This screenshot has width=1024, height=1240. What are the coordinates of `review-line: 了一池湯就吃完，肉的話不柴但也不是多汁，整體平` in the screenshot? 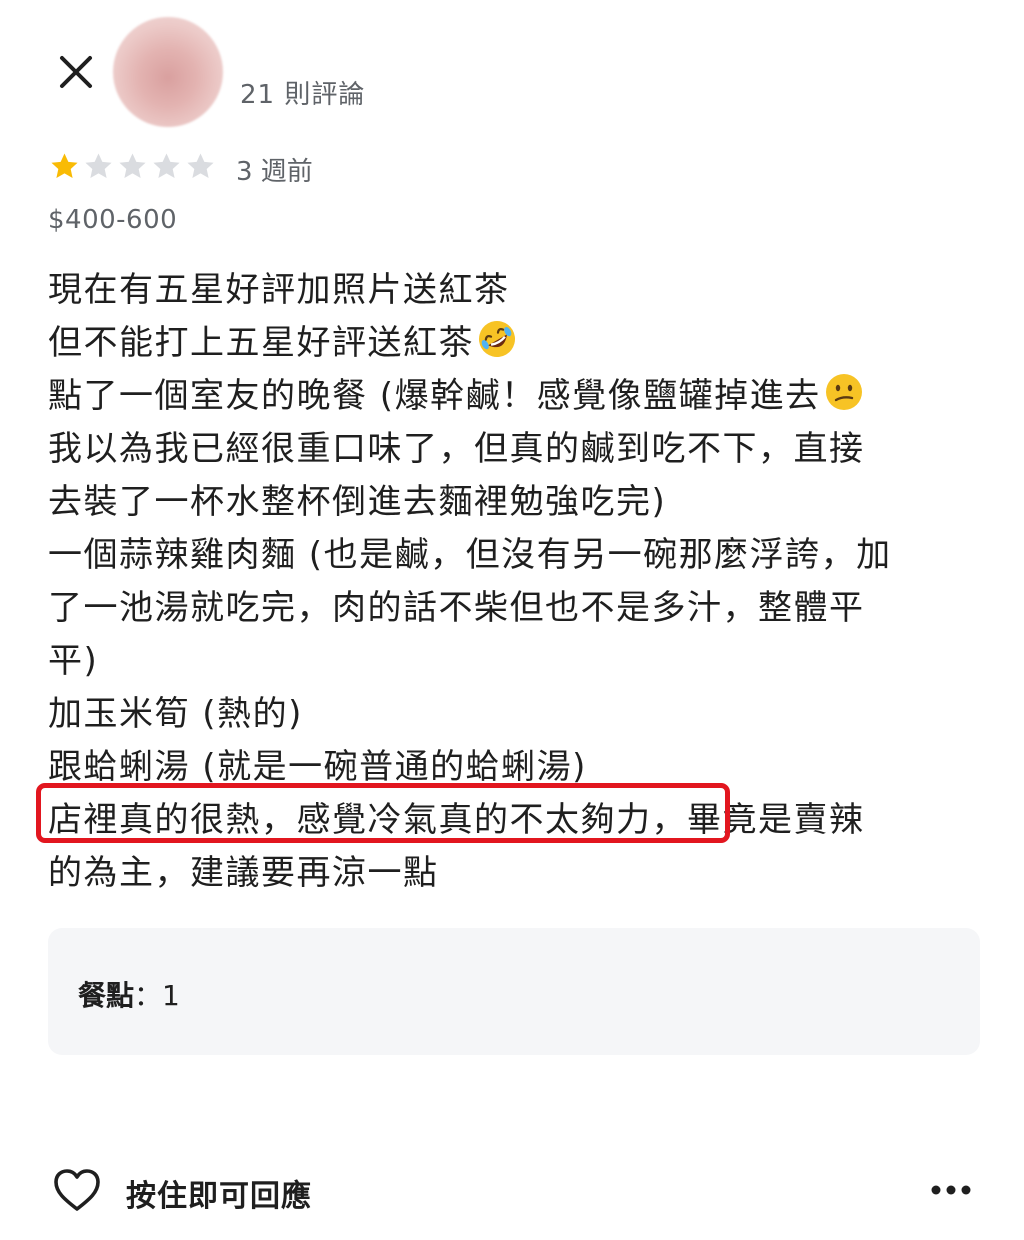 It's located at (503, 608).